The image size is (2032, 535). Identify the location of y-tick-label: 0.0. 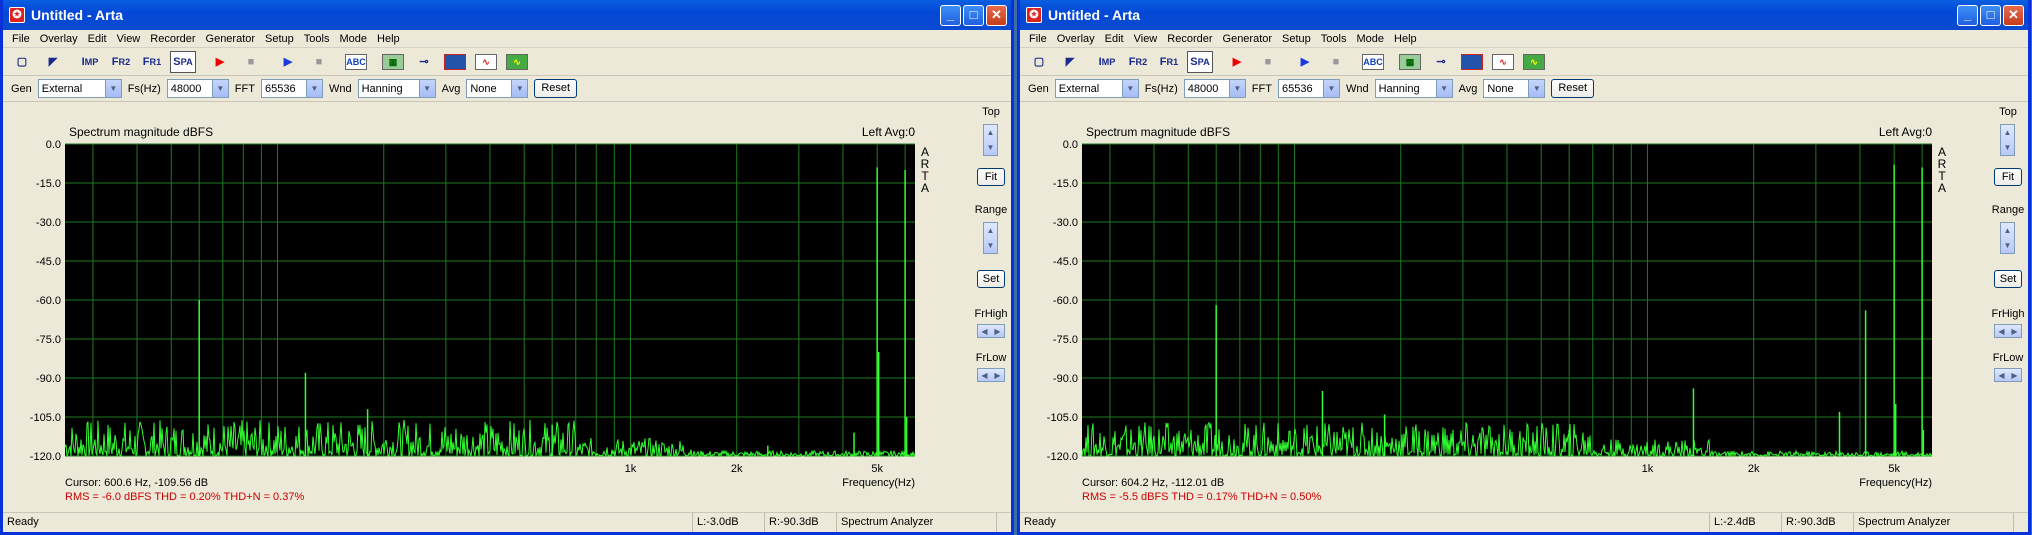
(53, 145).